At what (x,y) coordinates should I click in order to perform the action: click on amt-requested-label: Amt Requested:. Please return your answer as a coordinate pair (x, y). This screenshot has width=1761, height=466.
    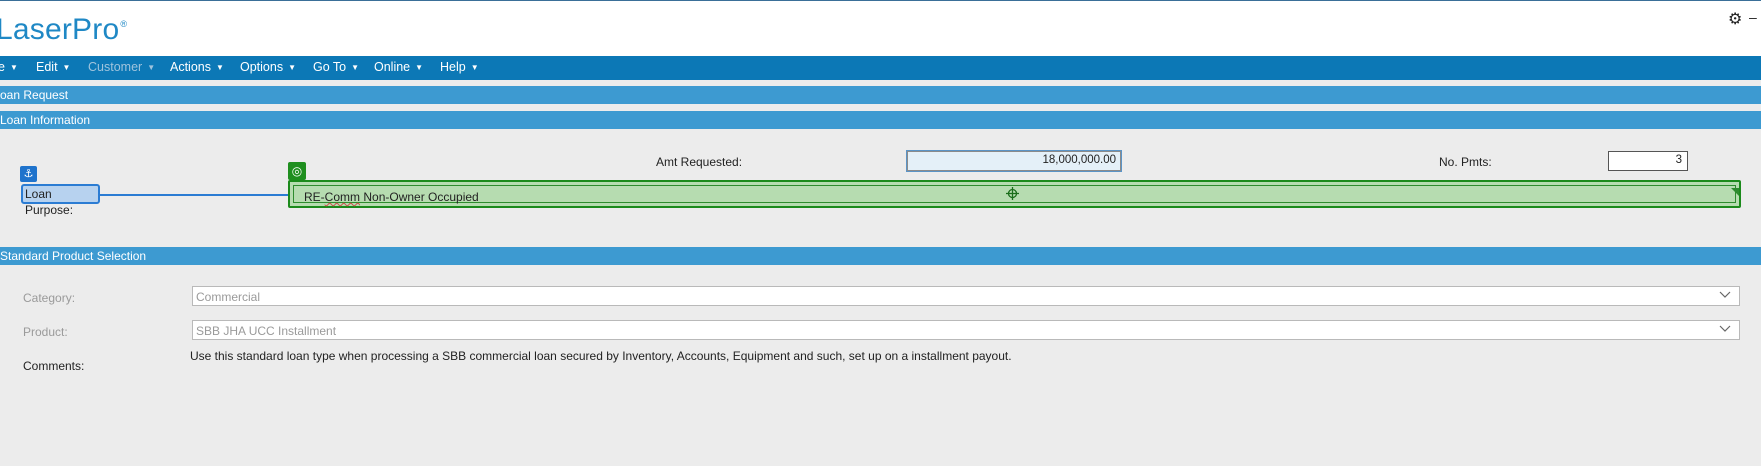
    Looking at the image, I should click on (699, 162).